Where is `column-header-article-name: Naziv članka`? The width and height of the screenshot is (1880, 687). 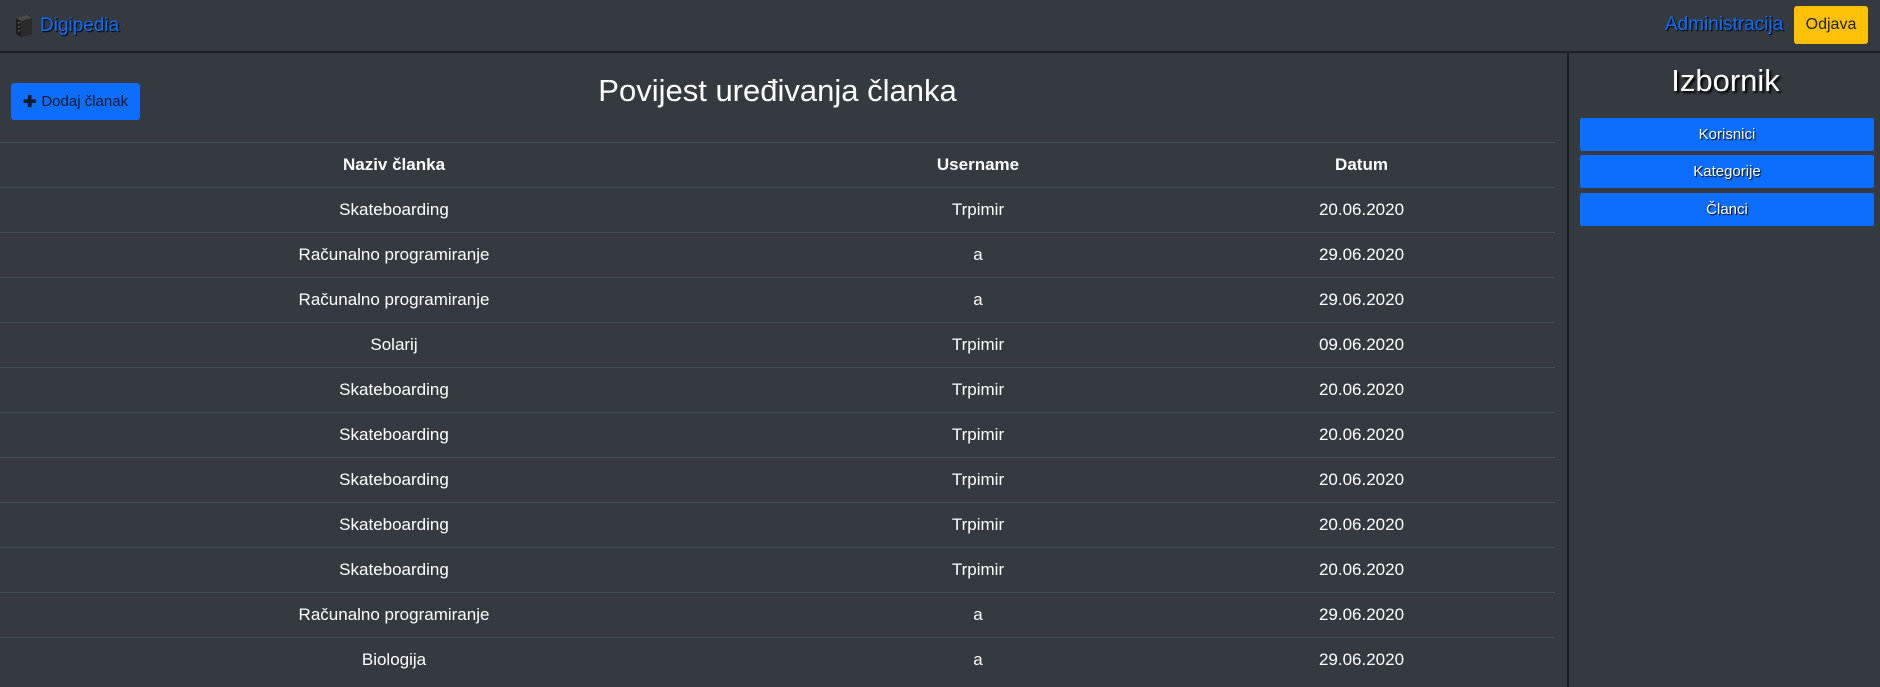 column-header-article-name: Naziv članka is located at coordinates (394, 165).